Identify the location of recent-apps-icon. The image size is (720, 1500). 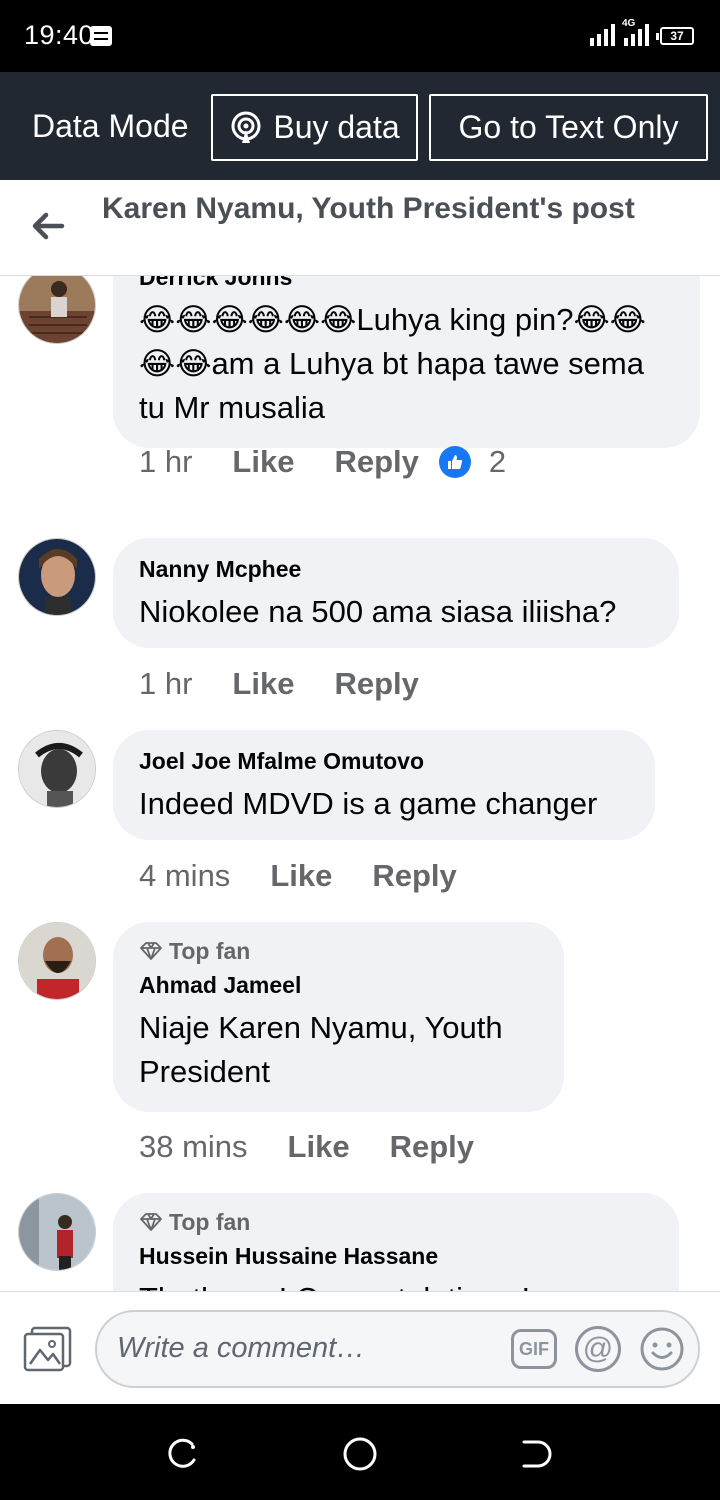
(184, 1454).